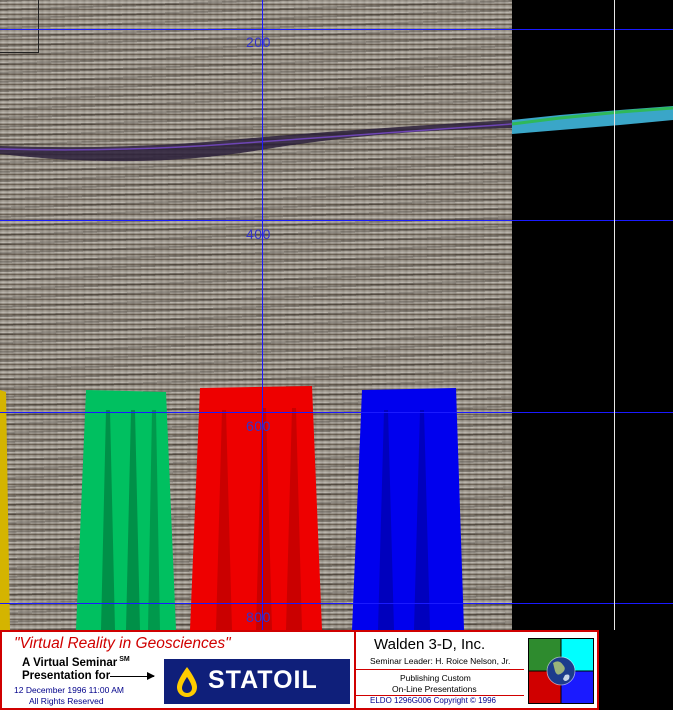  I want to click on banner-rule, so click(440, 669).